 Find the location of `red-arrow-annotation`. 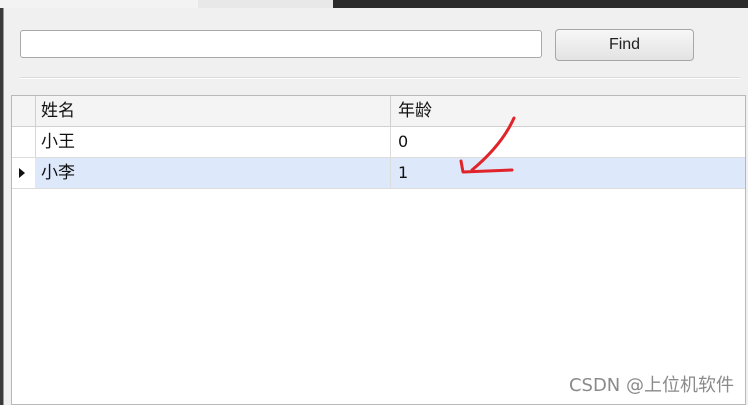

red-arrow-annotation is located at coordinates (487, 145).